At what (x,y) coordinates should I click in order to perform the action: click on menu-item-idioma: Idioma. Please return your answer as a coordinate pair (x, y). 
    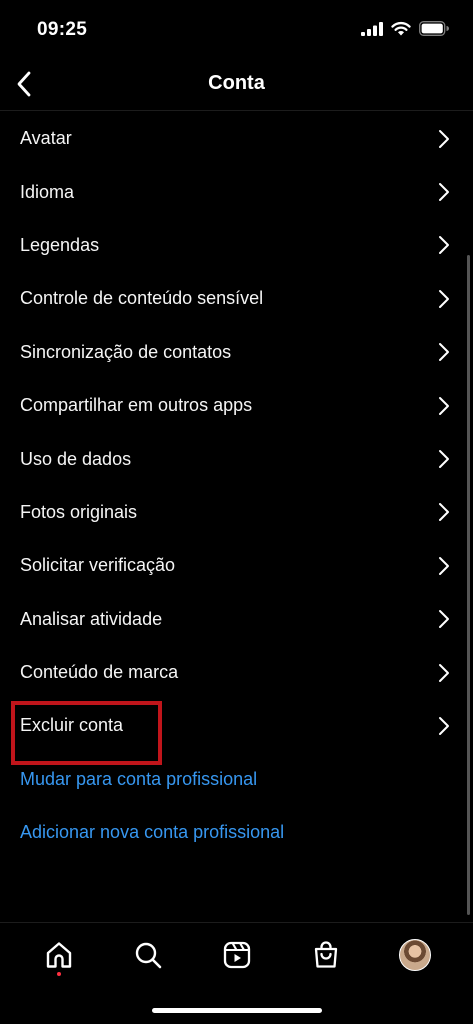
    Looking at the image, I should click on (236, 191).